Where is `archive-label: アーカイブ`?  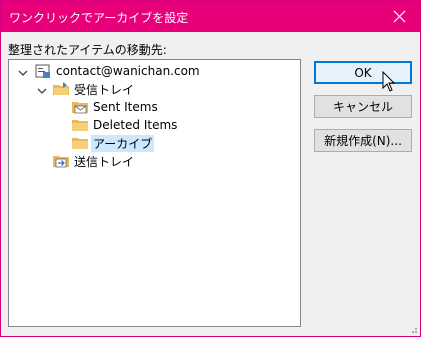
archive-label: アーカイブ is located at coordinates (123, 143).